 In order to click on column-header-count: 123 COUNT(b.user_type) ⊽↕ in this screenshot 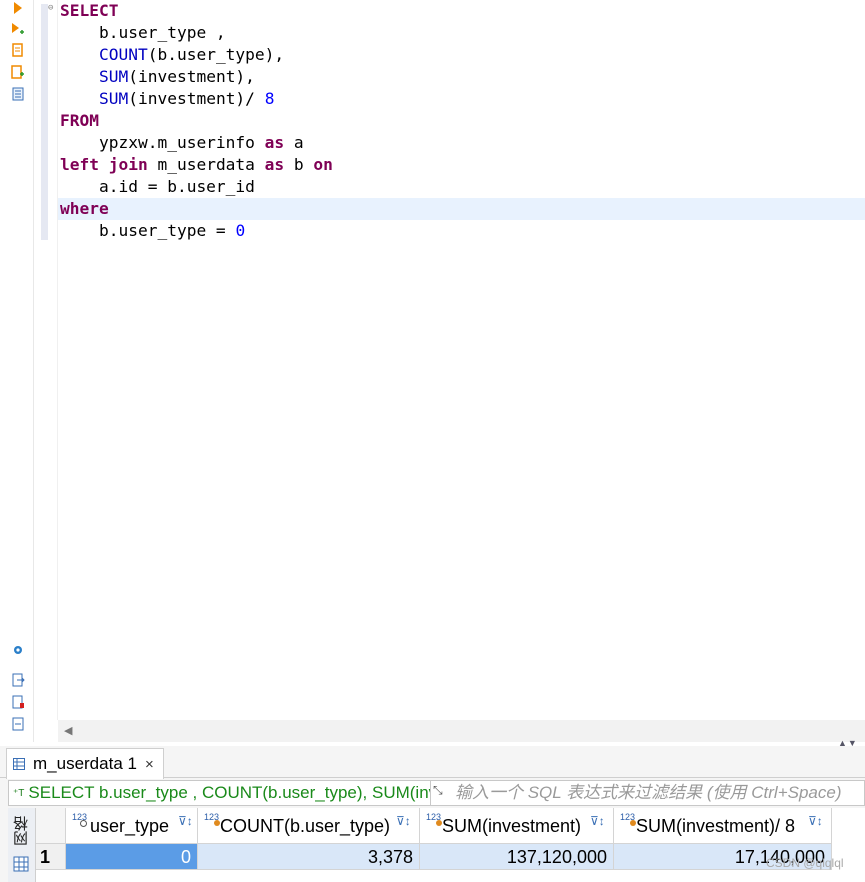, I will do `click(309, 826)`.